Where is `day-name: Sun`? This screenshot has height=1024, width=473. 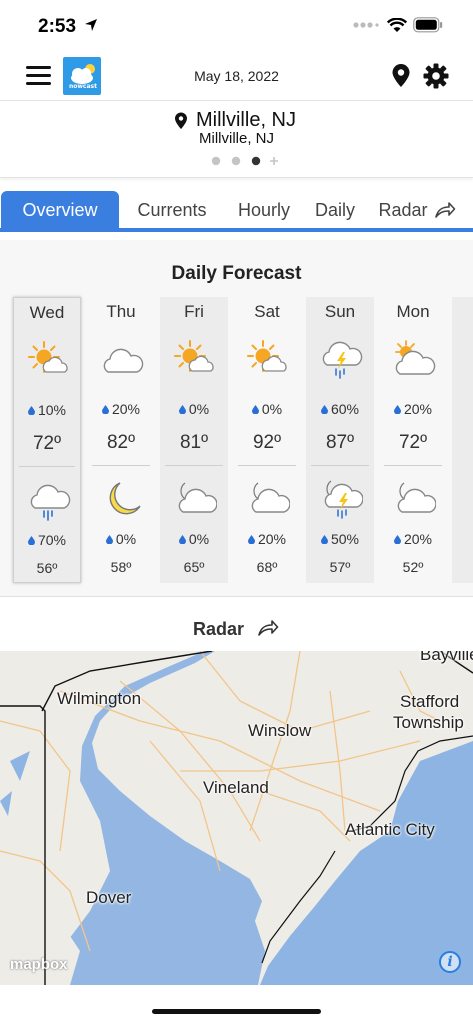
day-name: Sun is located at coordinates (340, 311).